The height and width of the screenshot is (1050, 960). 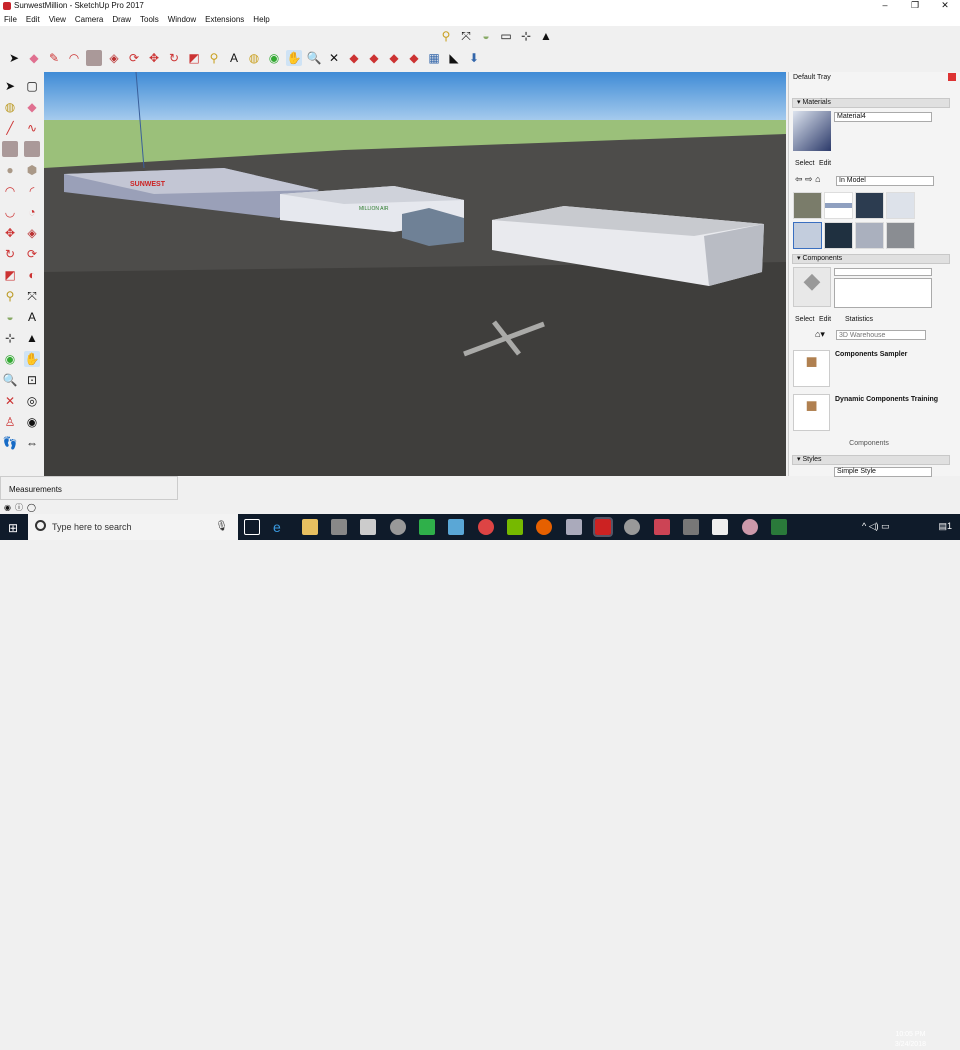 I want to click on menu-draw: Draw, so click(x=121, y=19).